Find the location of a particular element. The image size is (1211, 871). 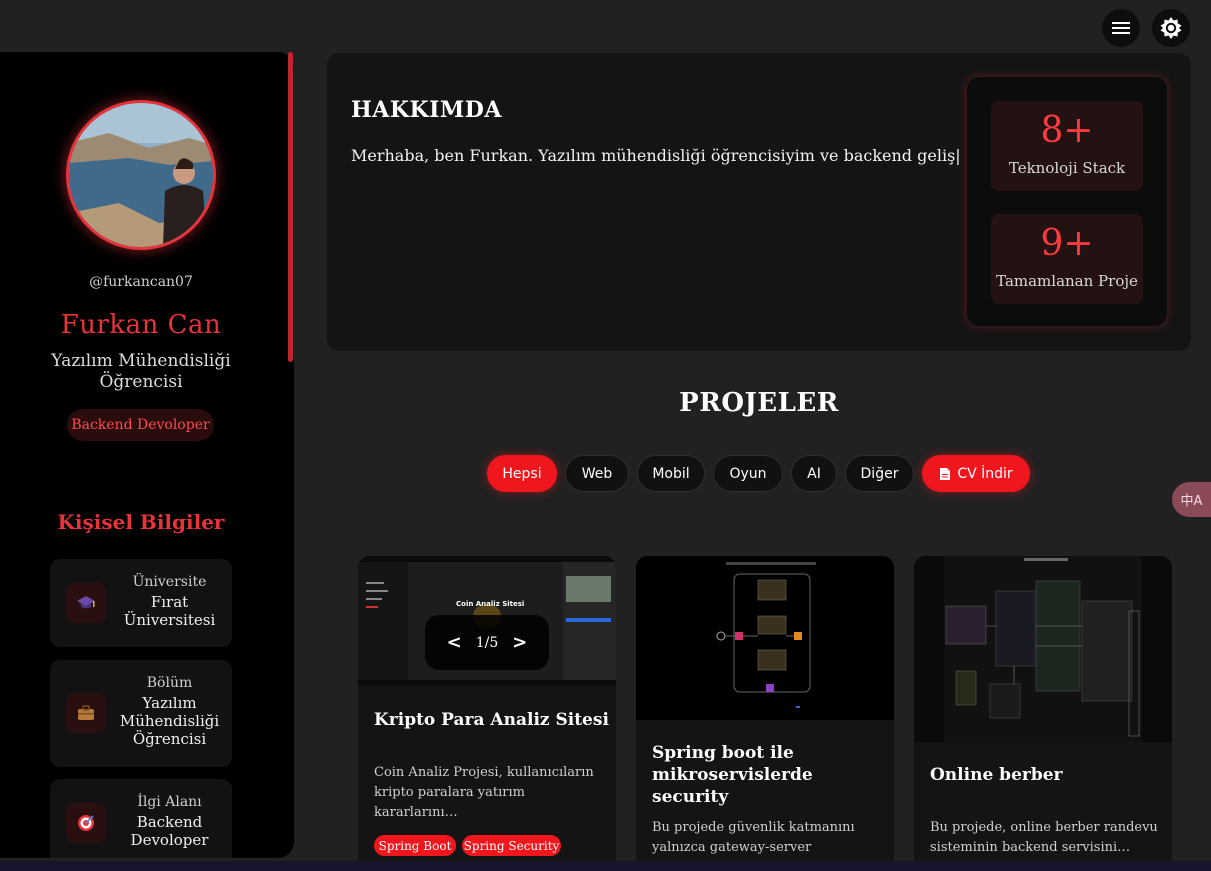

briefcase-icon is located at coordinates (86, 713).